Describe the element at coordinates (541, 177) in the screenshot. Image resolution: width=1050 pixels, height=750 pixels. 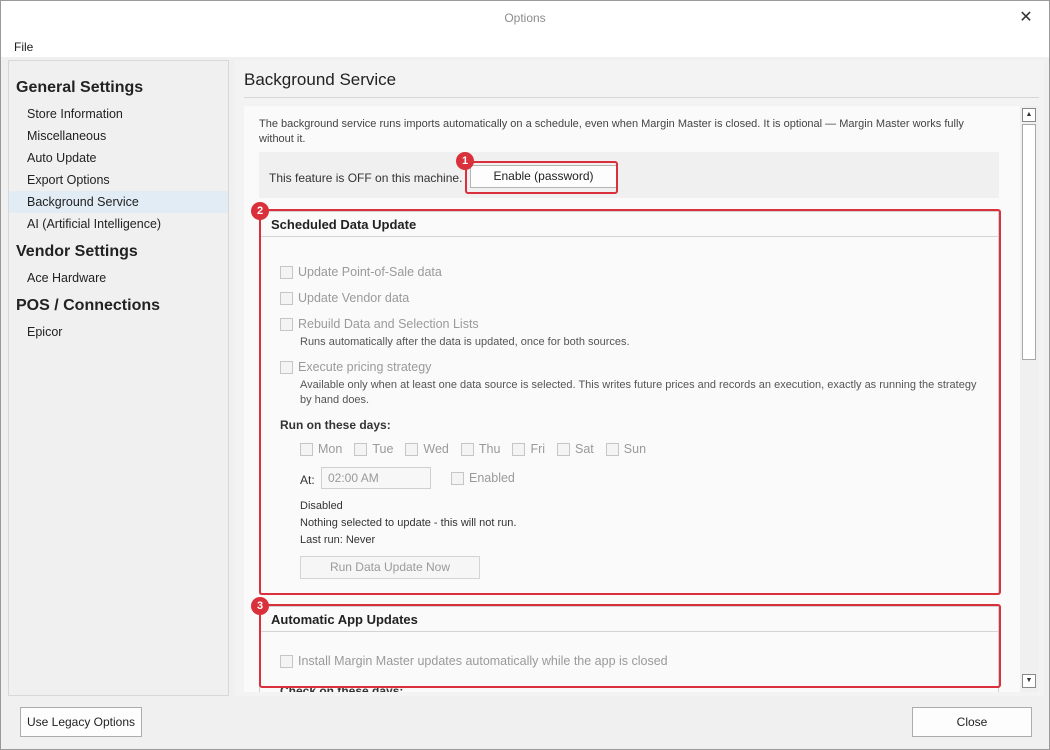
I see `highlight-enable-button` at that location.